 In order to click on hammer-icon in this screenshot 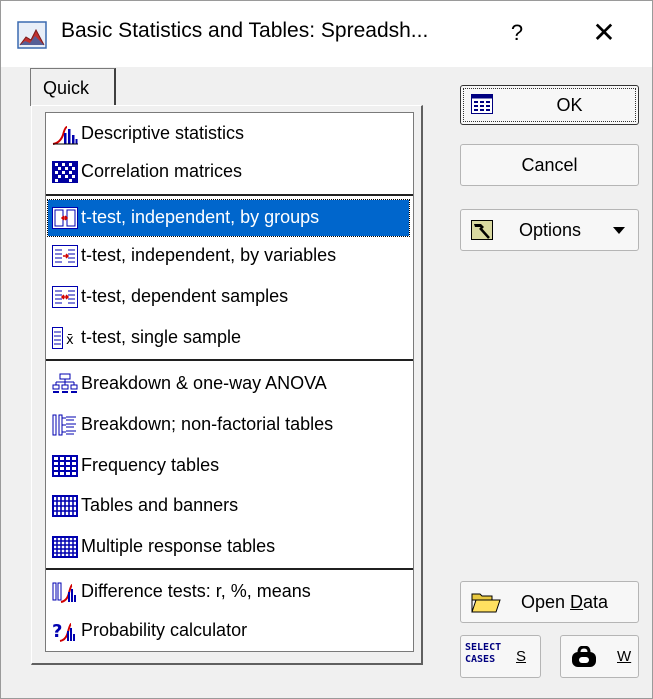, I will do `click(482, 230)`.